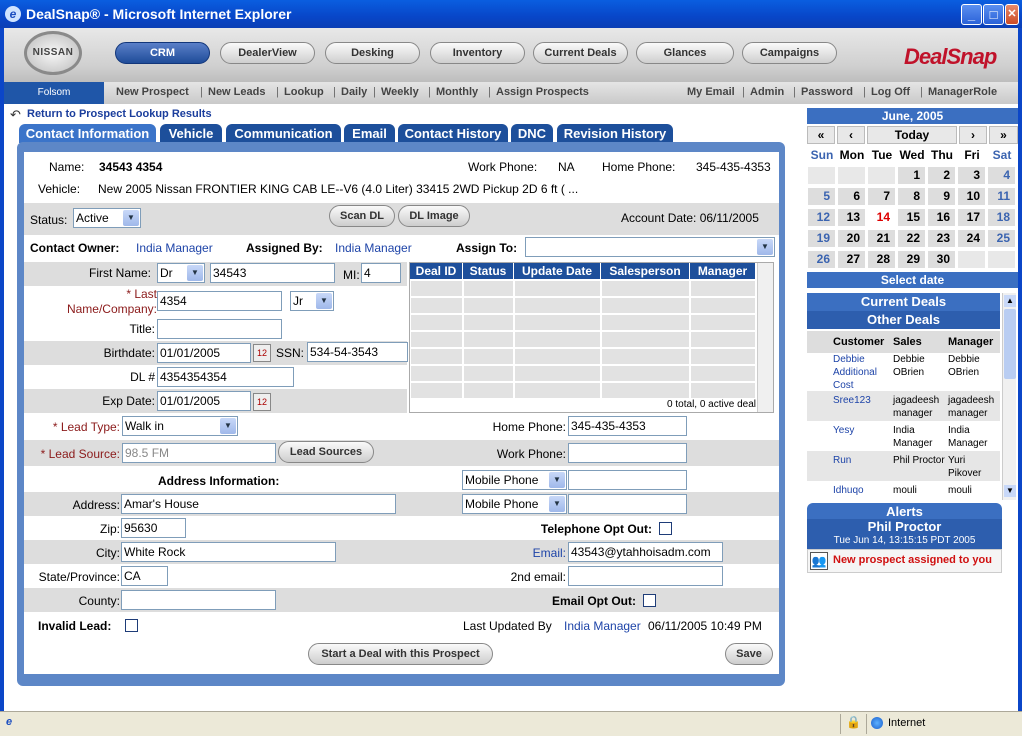  What do you see at coordinates (354, 92) in the screenshot?
I see `subnav-daily: Daily` at bounding box center [354, 92].